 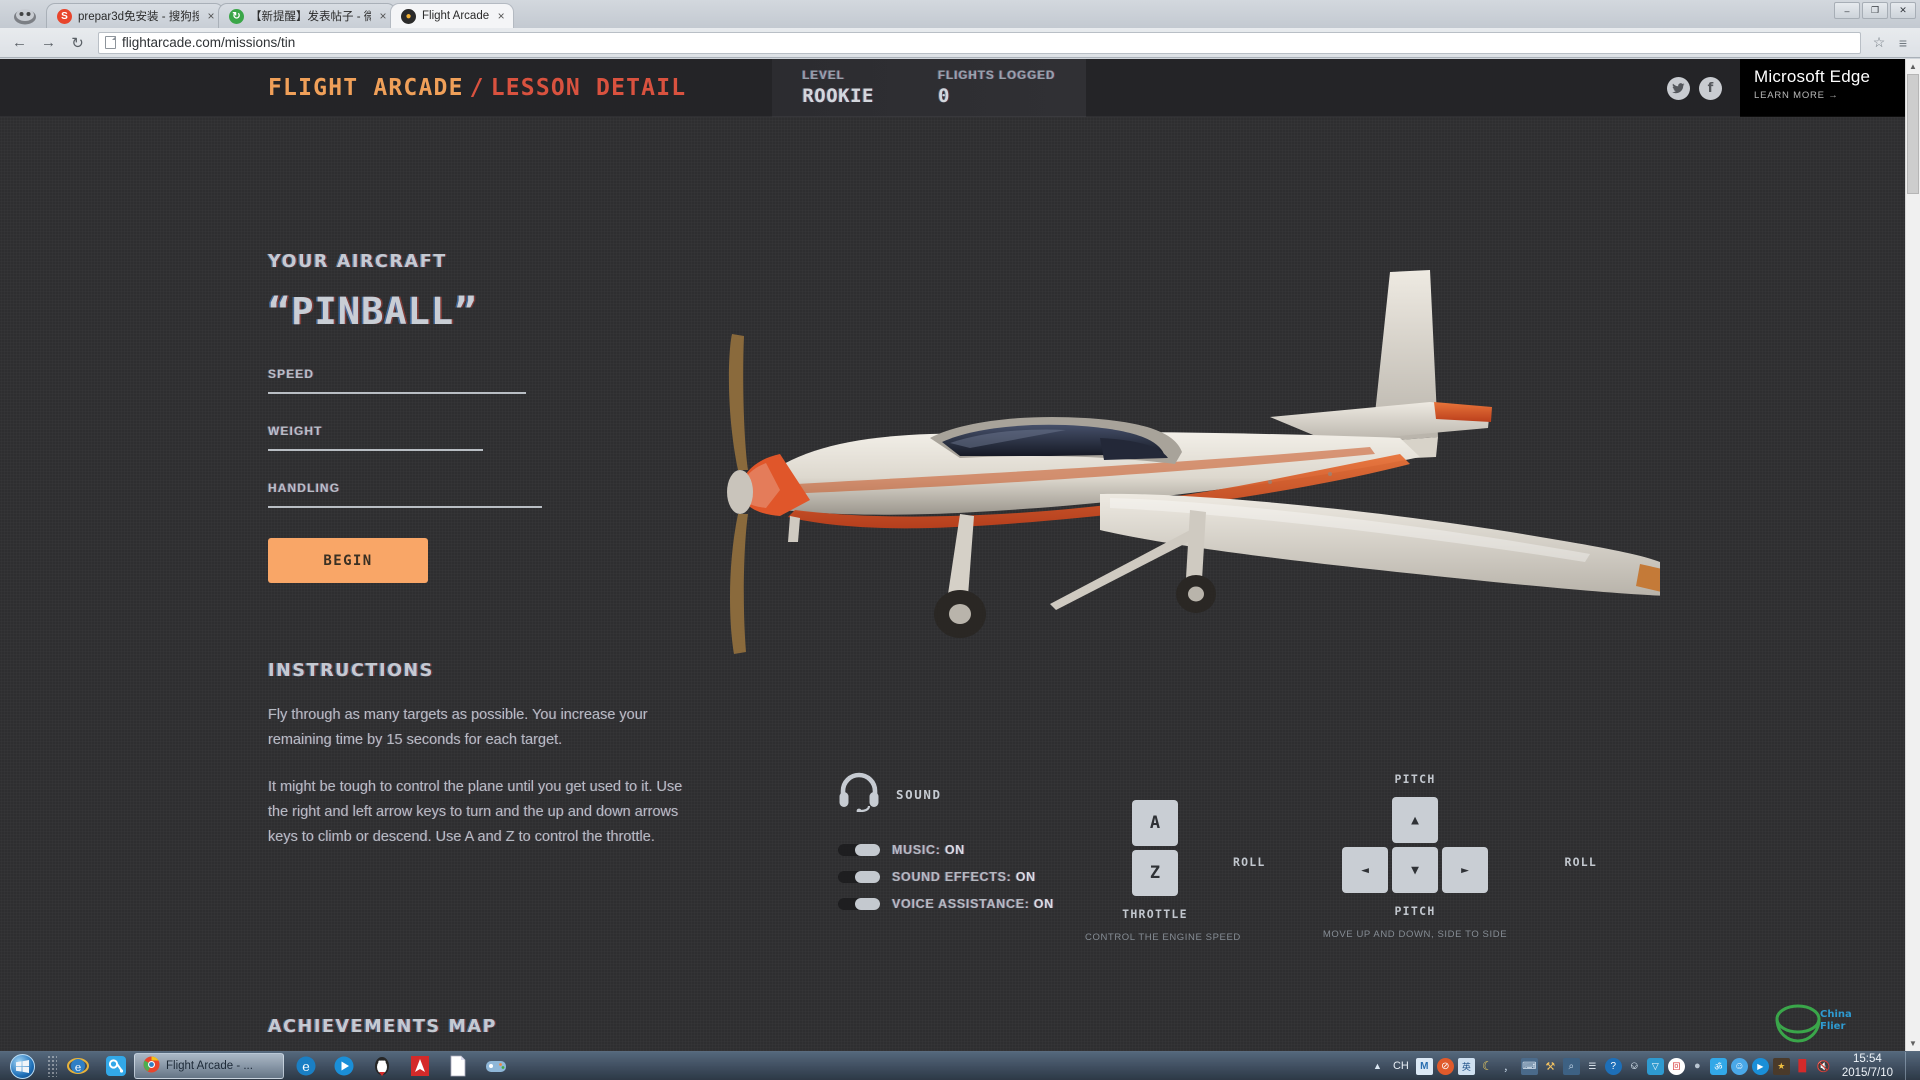 What do you see at coordinates (116, 1066) in the screenshot?
I see `qq-browser-icon` at bounding box center [116, 1066].